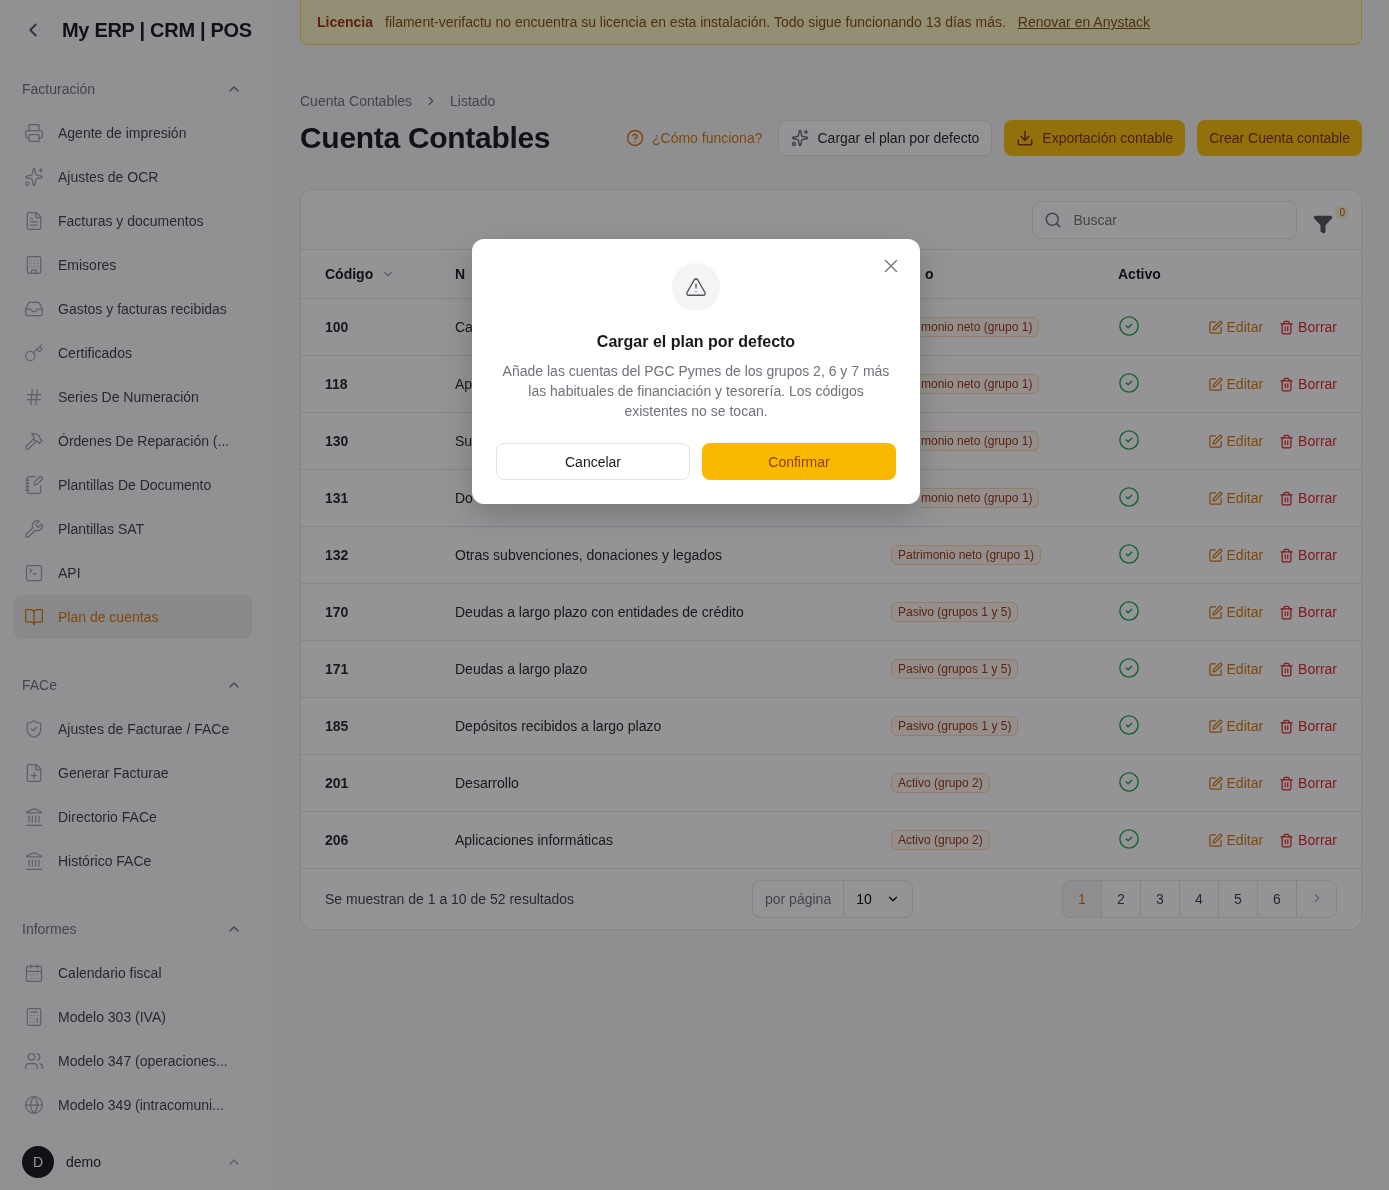 The image size is (1389, 1190). What do you see at coordinates (337, 498) in the screenshot?
I see `code-cell: 131` at bounding box center [337, 498].